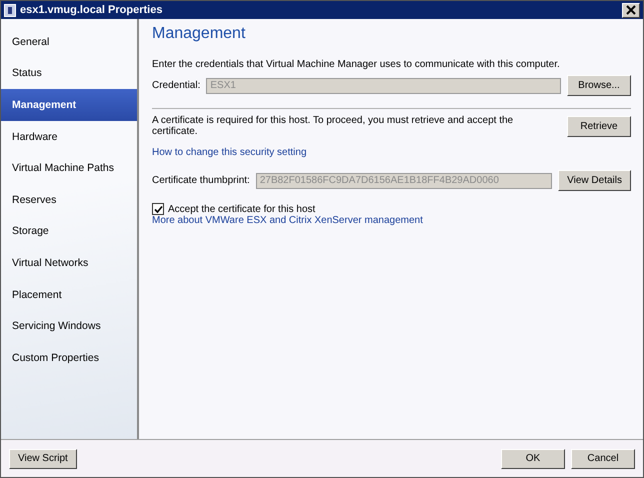  What do you see at coordinates (43, 458) in the screenshot?
I see `view-script-button: View Script` at bounding box center [43, 458].